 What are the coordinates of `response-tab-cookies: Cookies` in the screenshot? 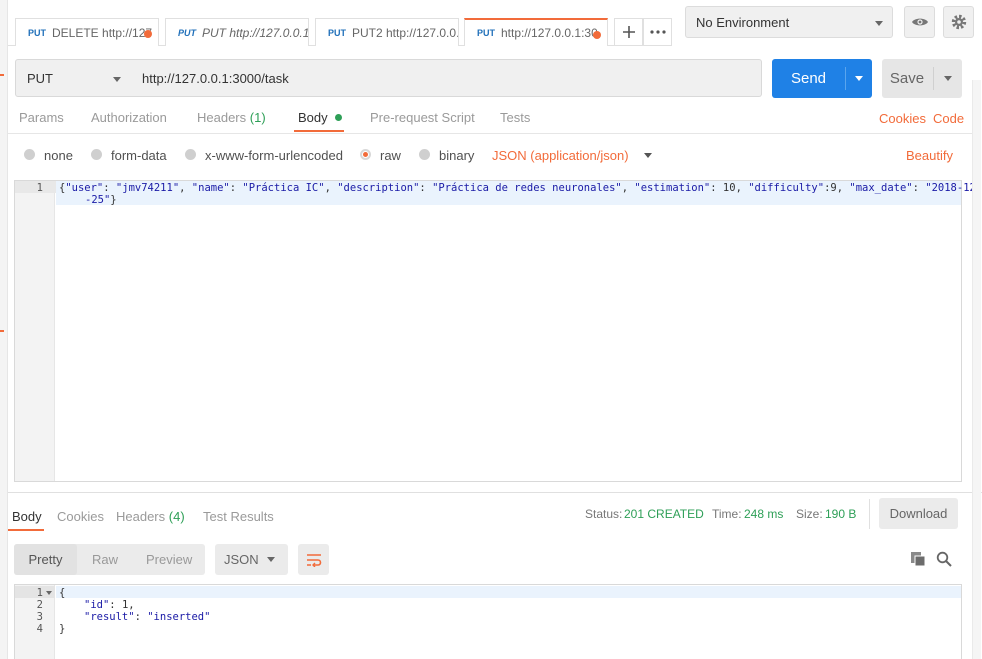 It's located at (80, 516).